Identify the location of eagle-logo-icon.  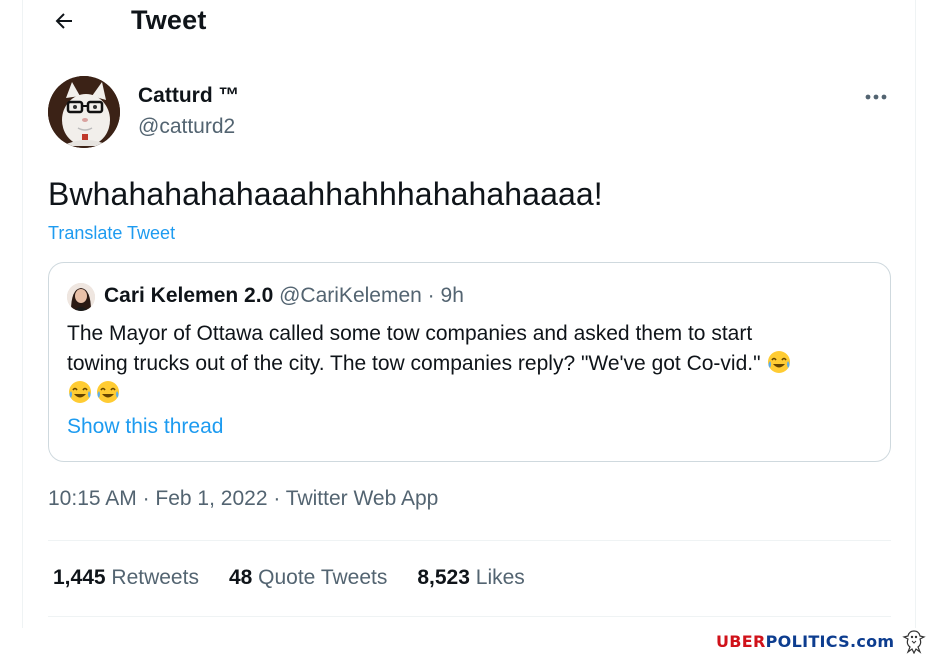
(914, 642).